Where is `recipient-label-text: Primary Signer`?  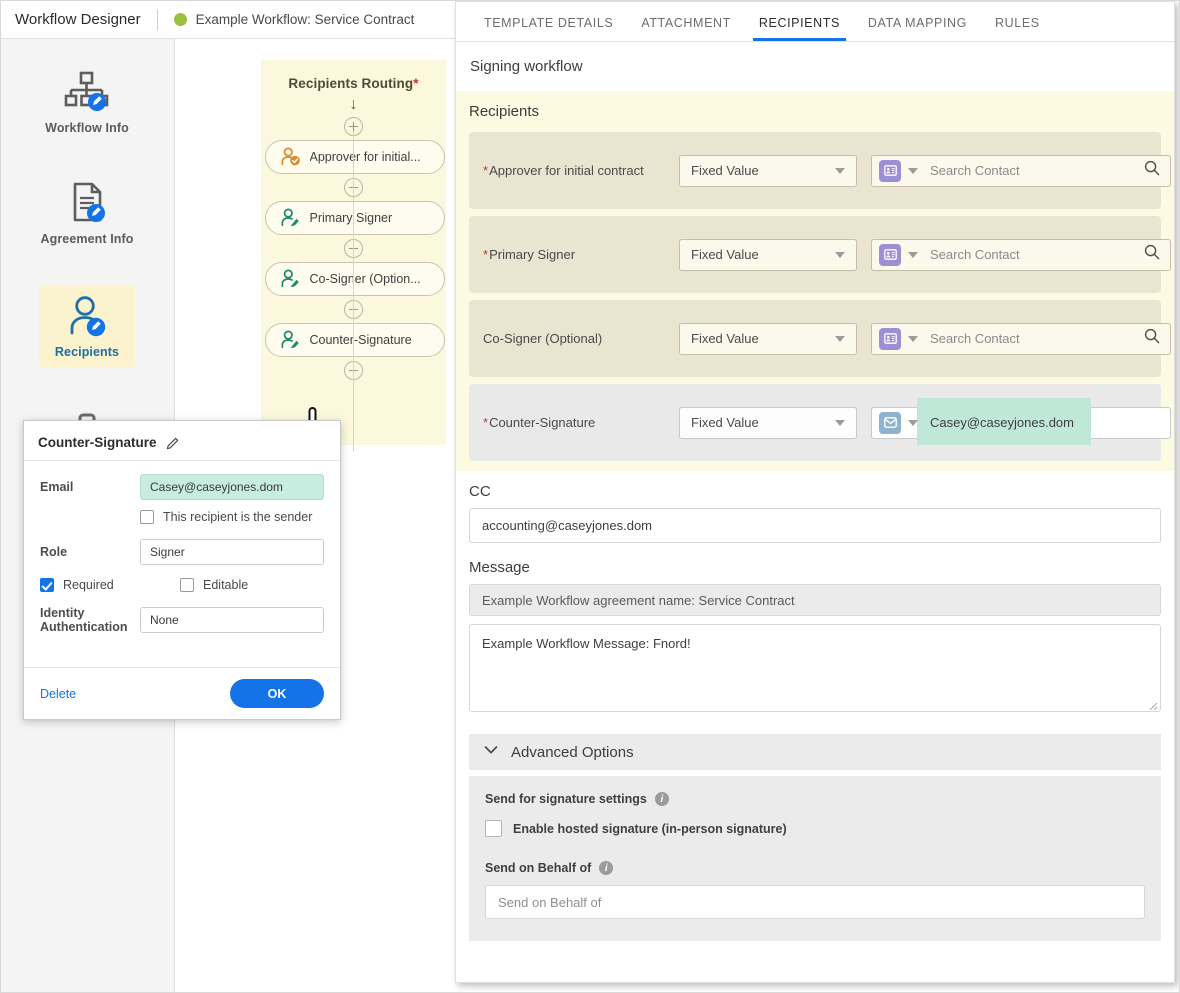
recipient-label-text: Primary Signer is located at coordinates (532, 254).